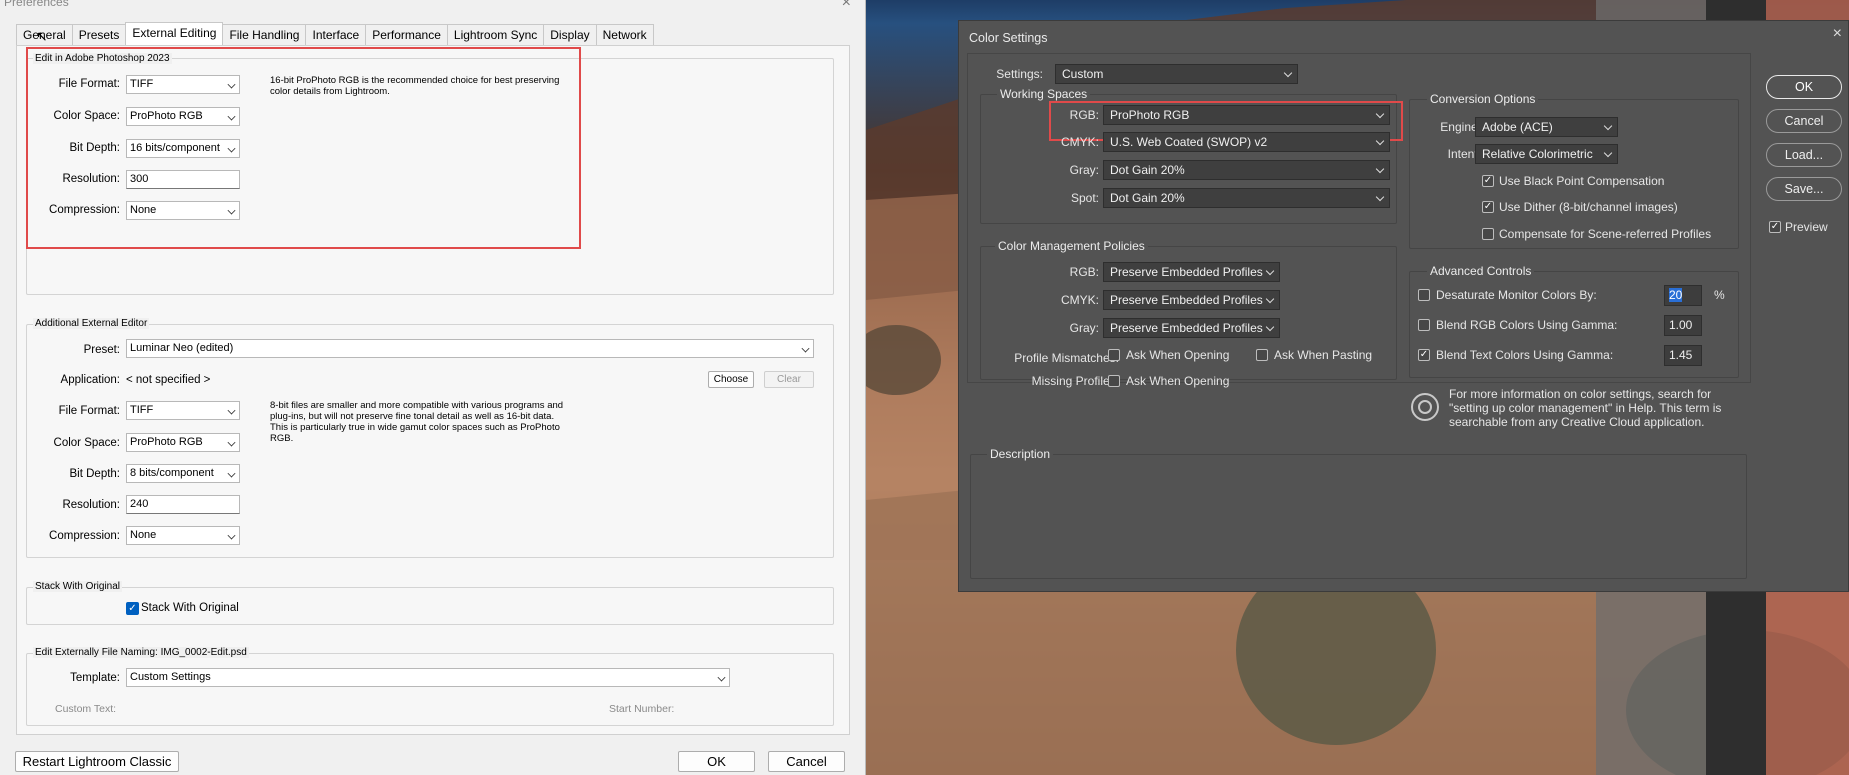 Image resolution: width=1849 pixels, height=775 pixels. I want to click on black-point-compensation-label: Use Black Point Compensation, so click(1582, 181).